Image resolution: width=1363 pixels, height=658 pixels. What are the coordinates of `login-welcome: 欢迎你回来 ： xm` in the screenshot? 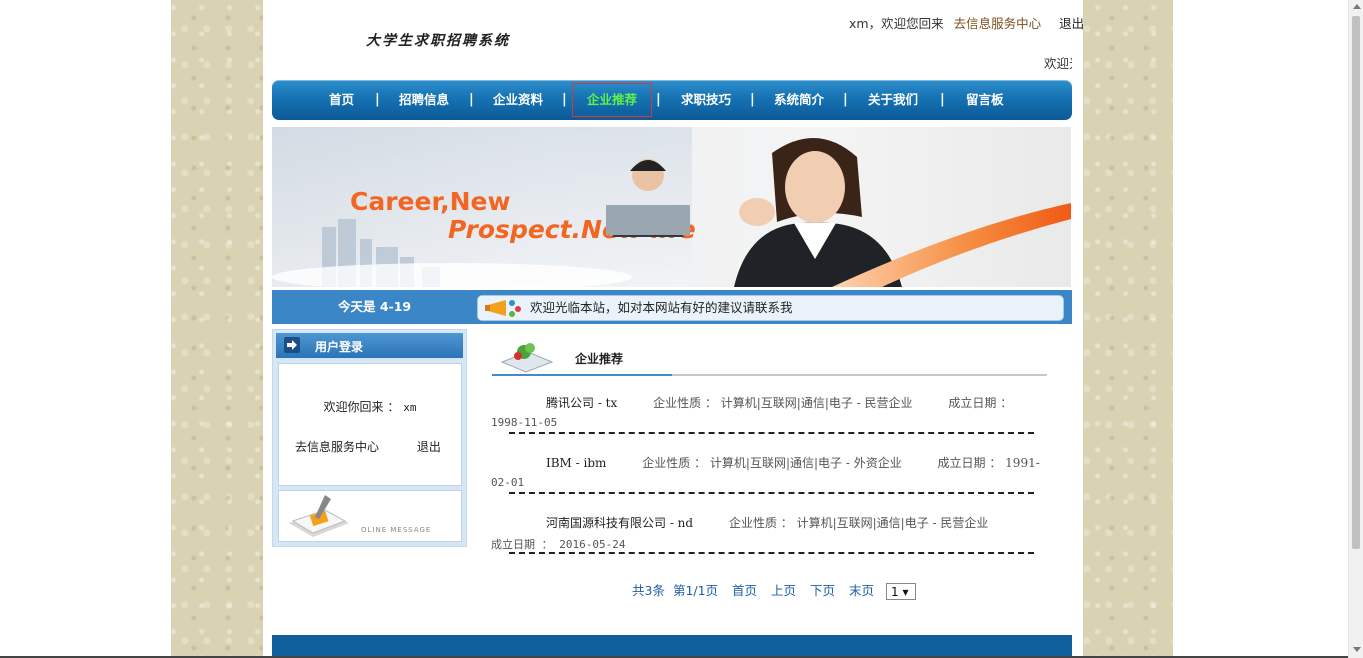 It's located at (370, 406).